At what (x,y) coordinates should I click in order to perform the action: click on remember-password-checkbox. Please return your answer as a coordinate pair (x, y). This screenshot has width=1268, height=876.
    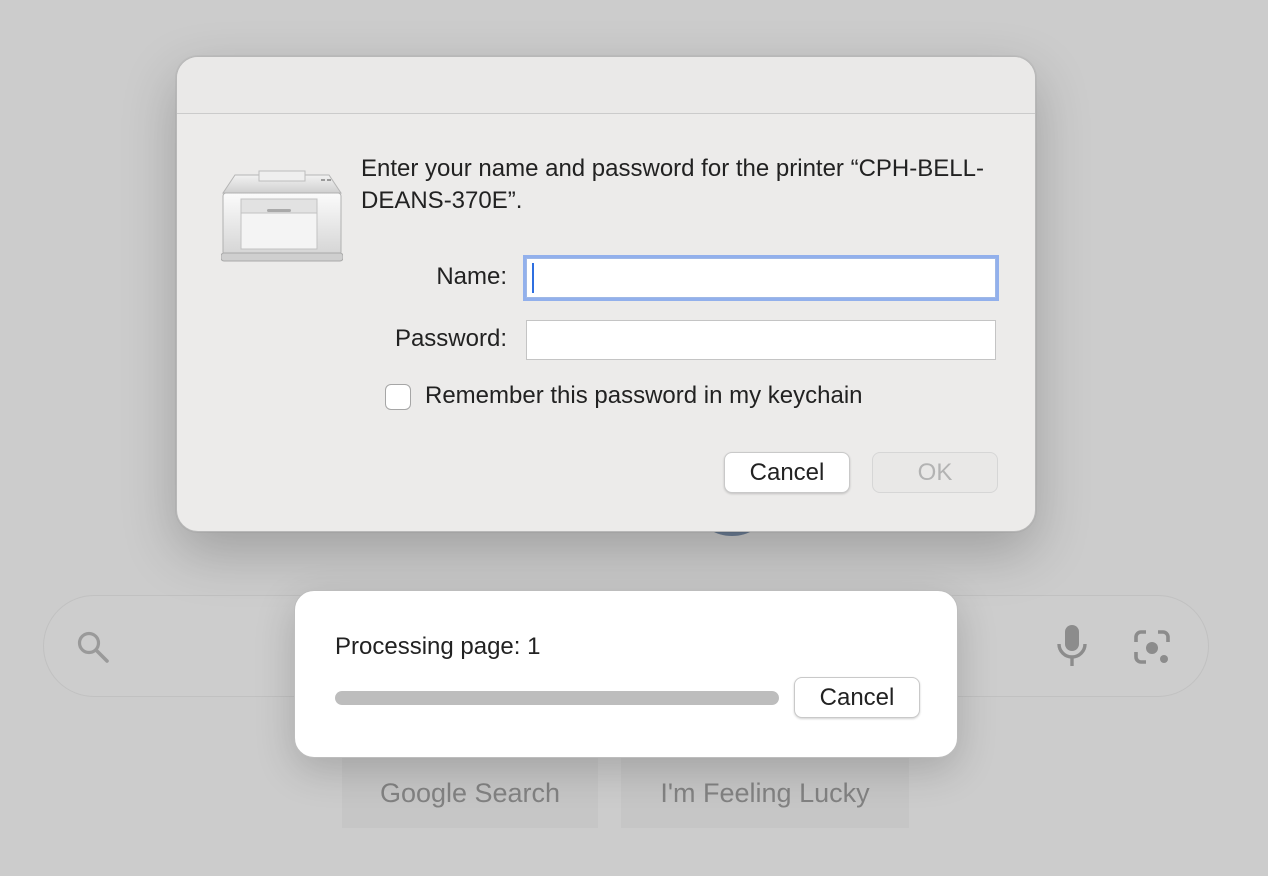
    Looking at the image, I should click on (398, 397).